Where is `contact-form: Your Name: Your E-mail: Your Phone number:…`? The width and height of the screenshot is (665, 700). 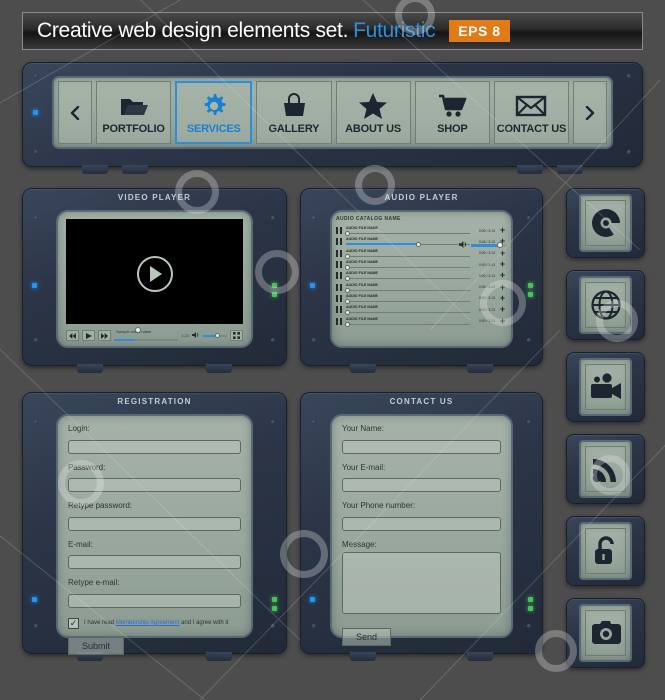 contact-form: Your Name: Your E-mail: Your Phone number:… is located at coordinates (421, 535).